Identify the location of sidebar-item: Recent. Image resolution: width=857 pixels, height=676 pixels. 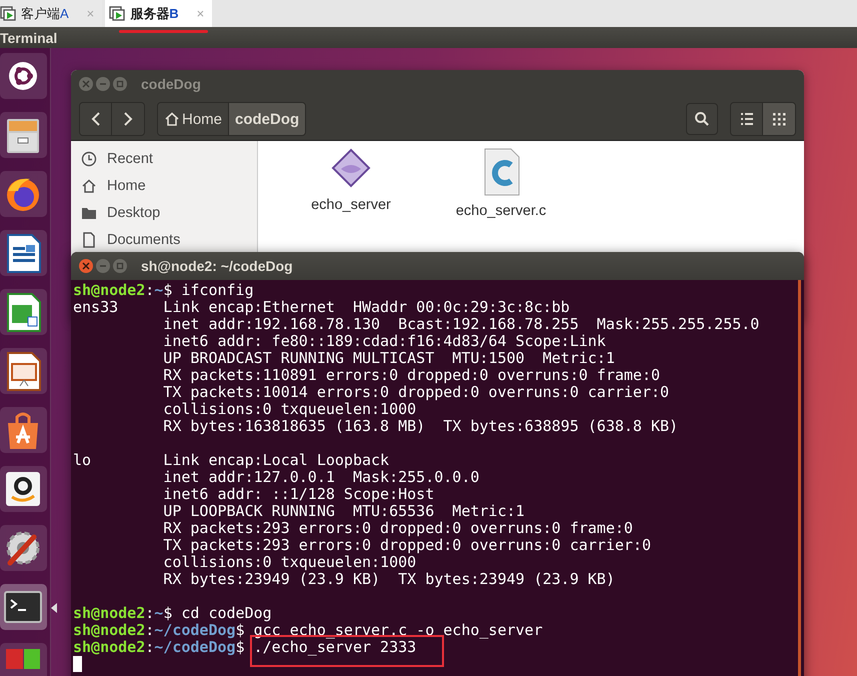
(164, 158).